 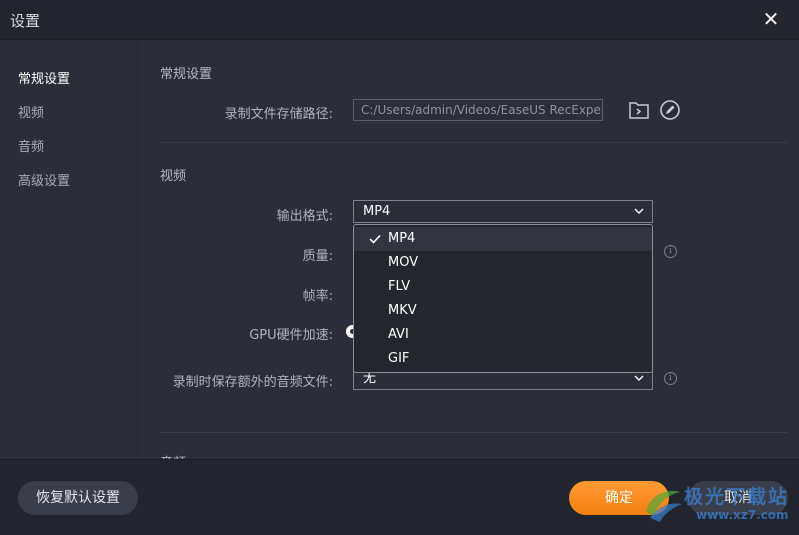 What do you see at coordinates (402, 310) in the screenshot?
I see `format-option-label: MKV` at bounding box center [402, 310].